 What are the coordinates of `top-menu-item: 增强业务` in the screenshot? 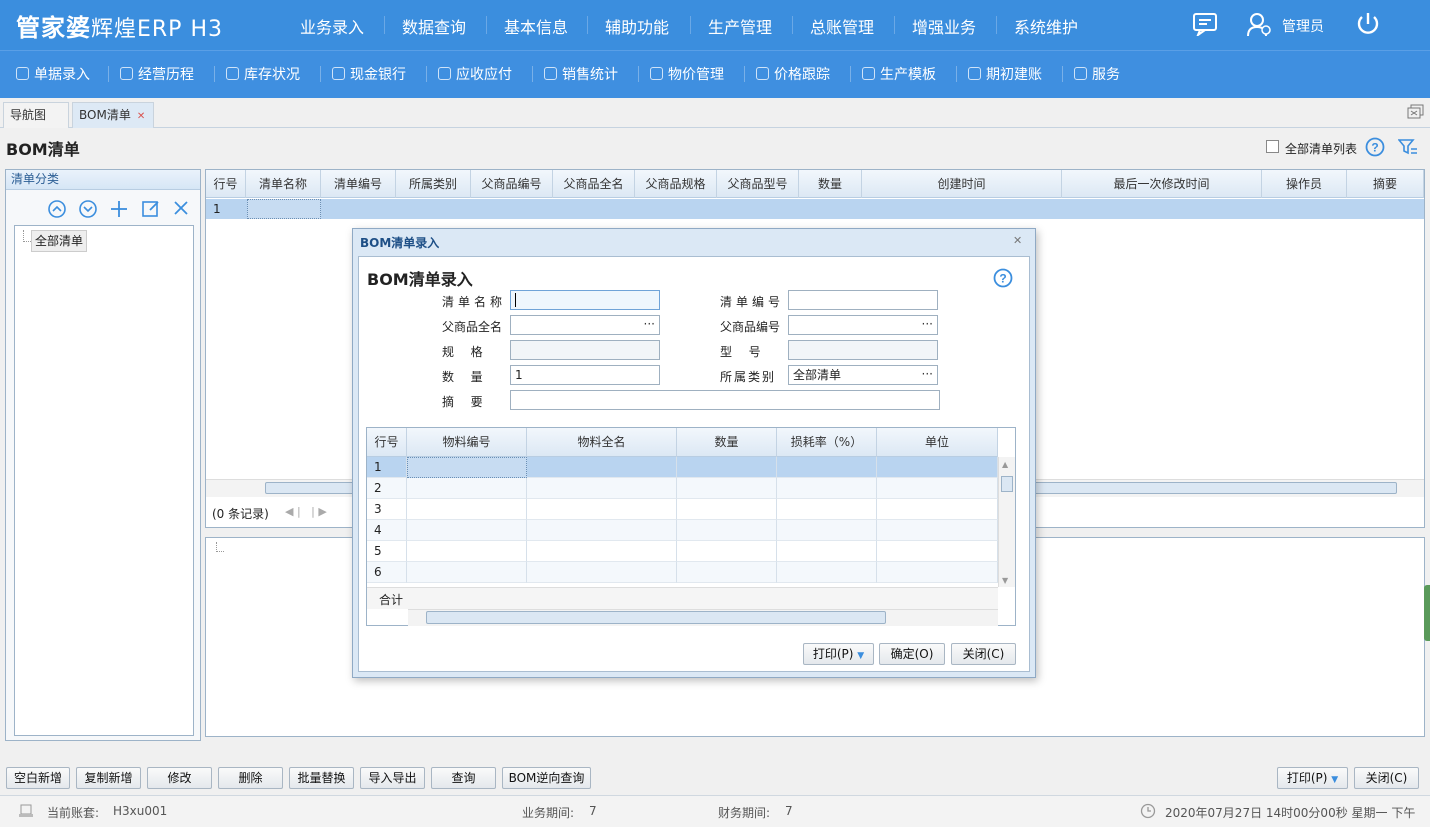 It's located at (944, 26).